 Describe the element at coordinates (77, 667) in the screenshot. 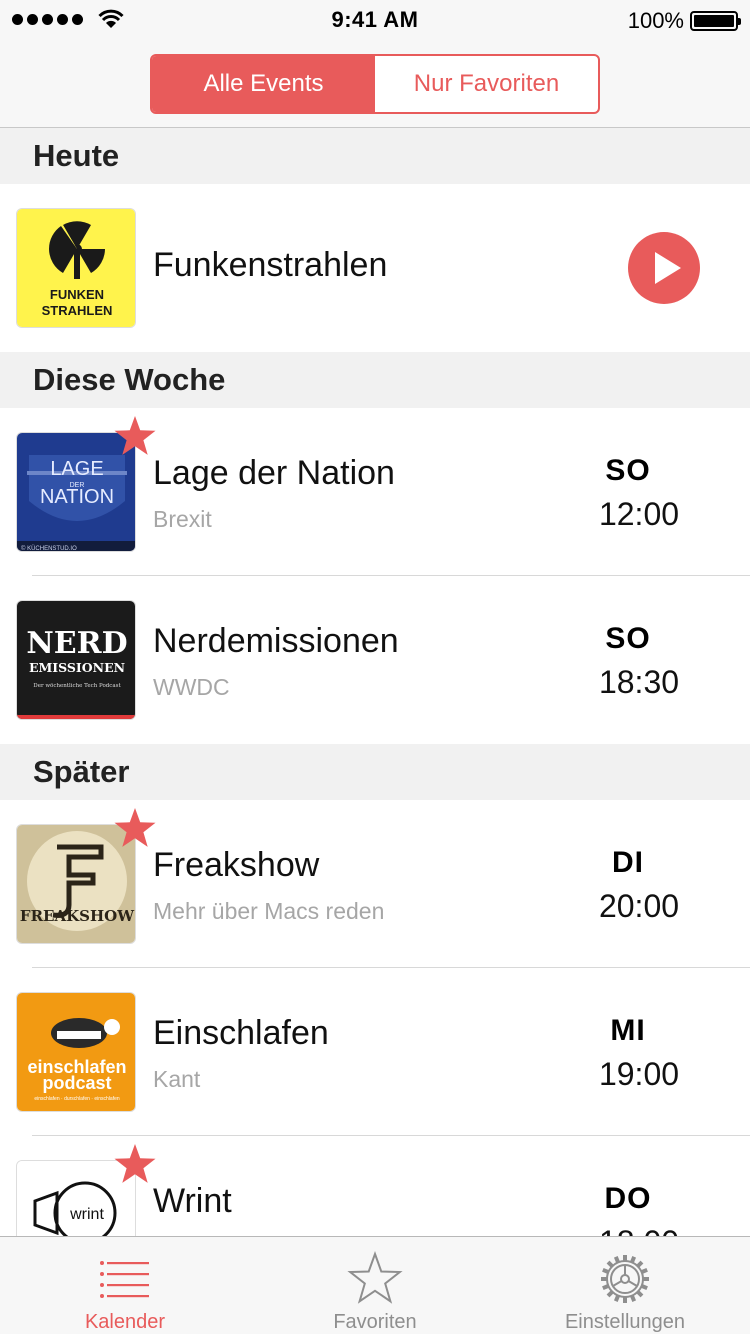

I see `artwork-text: EMISSIONEN` at that location.